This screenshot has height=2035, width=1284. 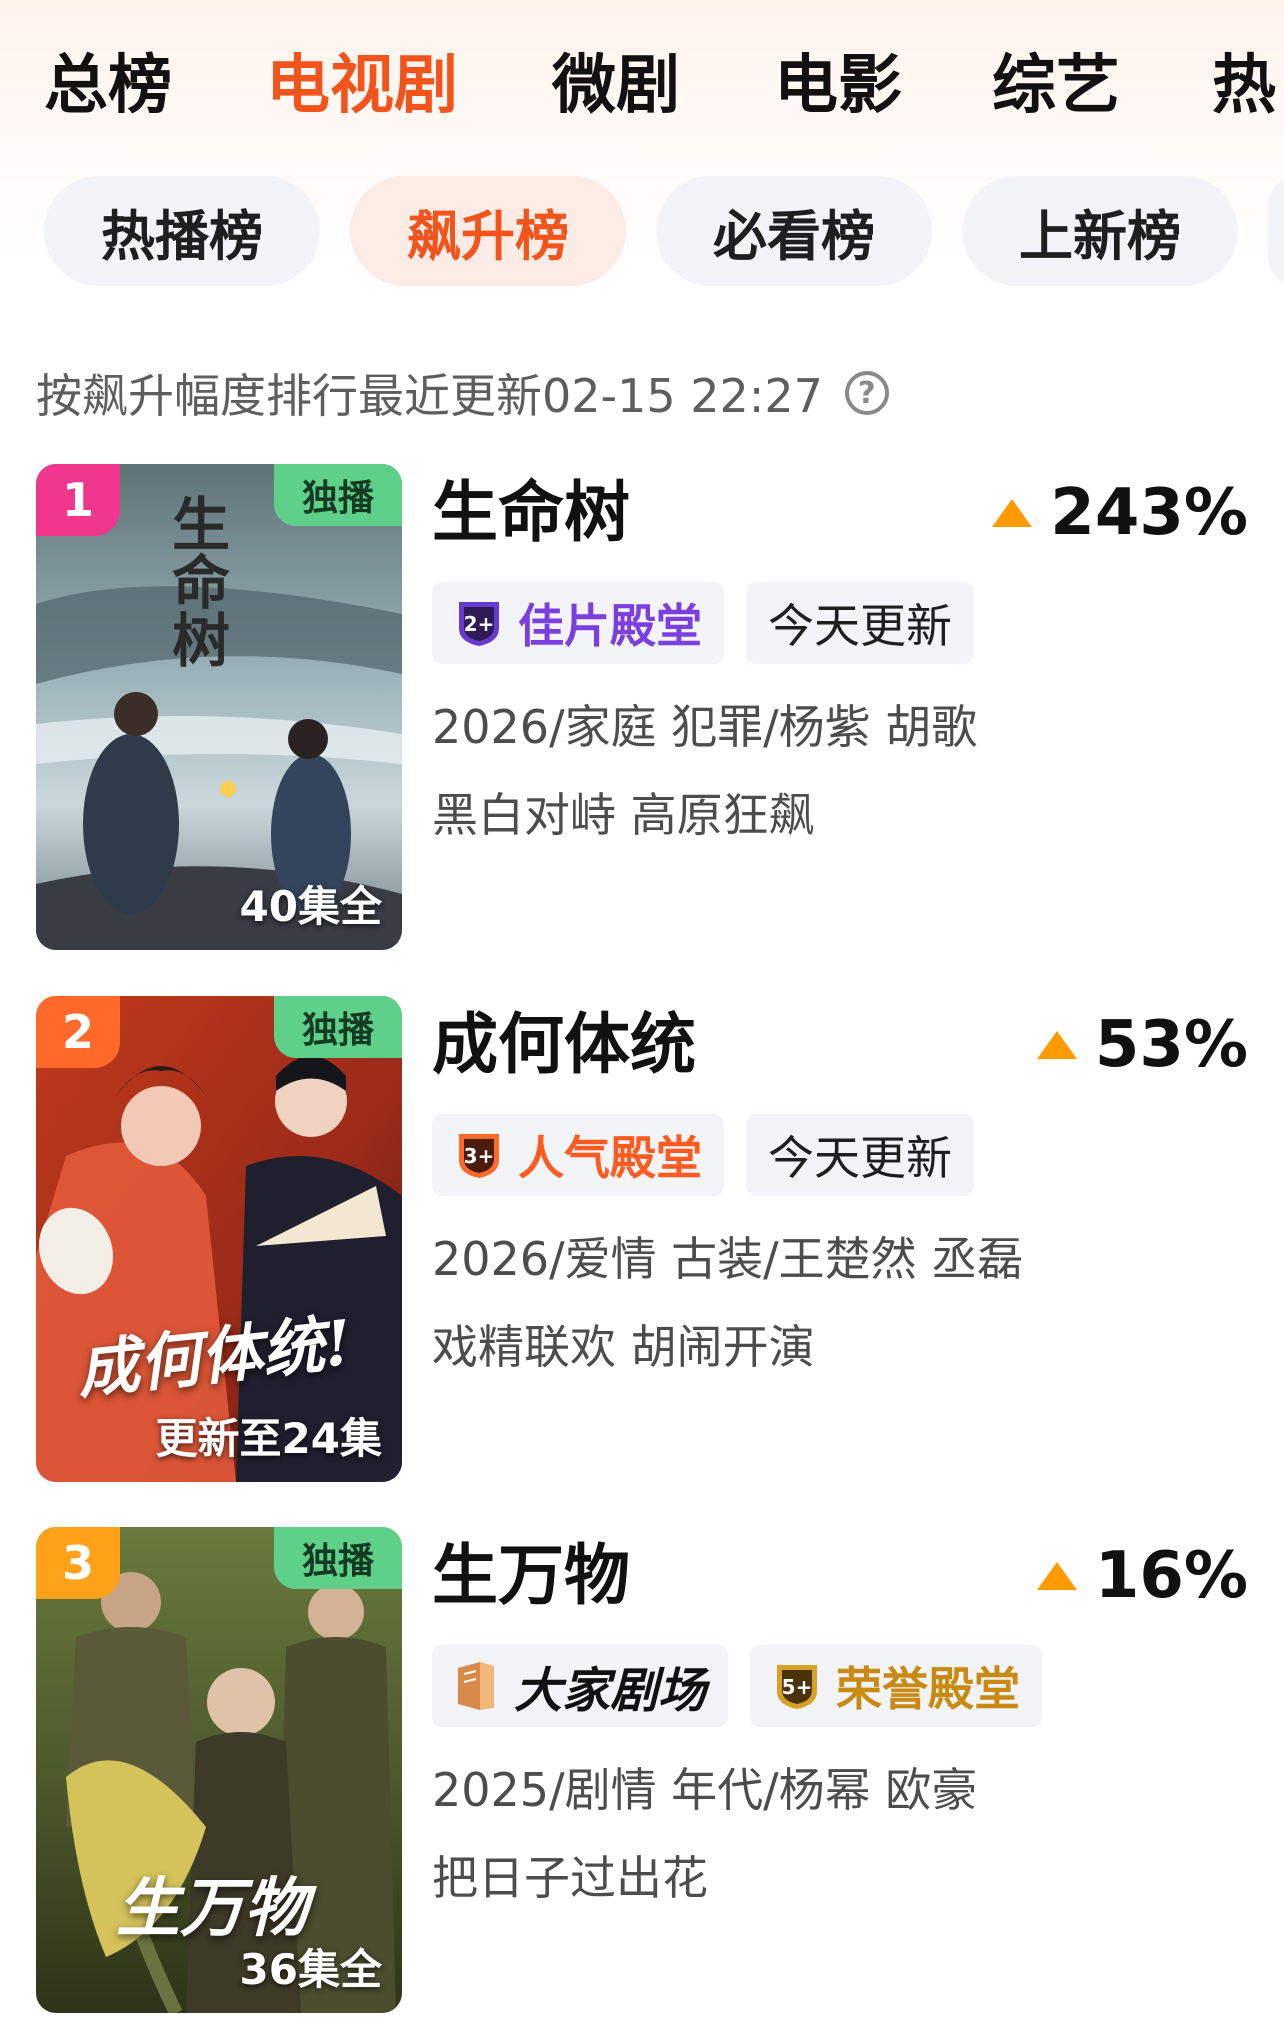 I want to click on hall-badge-icon: 2+, so click(x=479, y=624).